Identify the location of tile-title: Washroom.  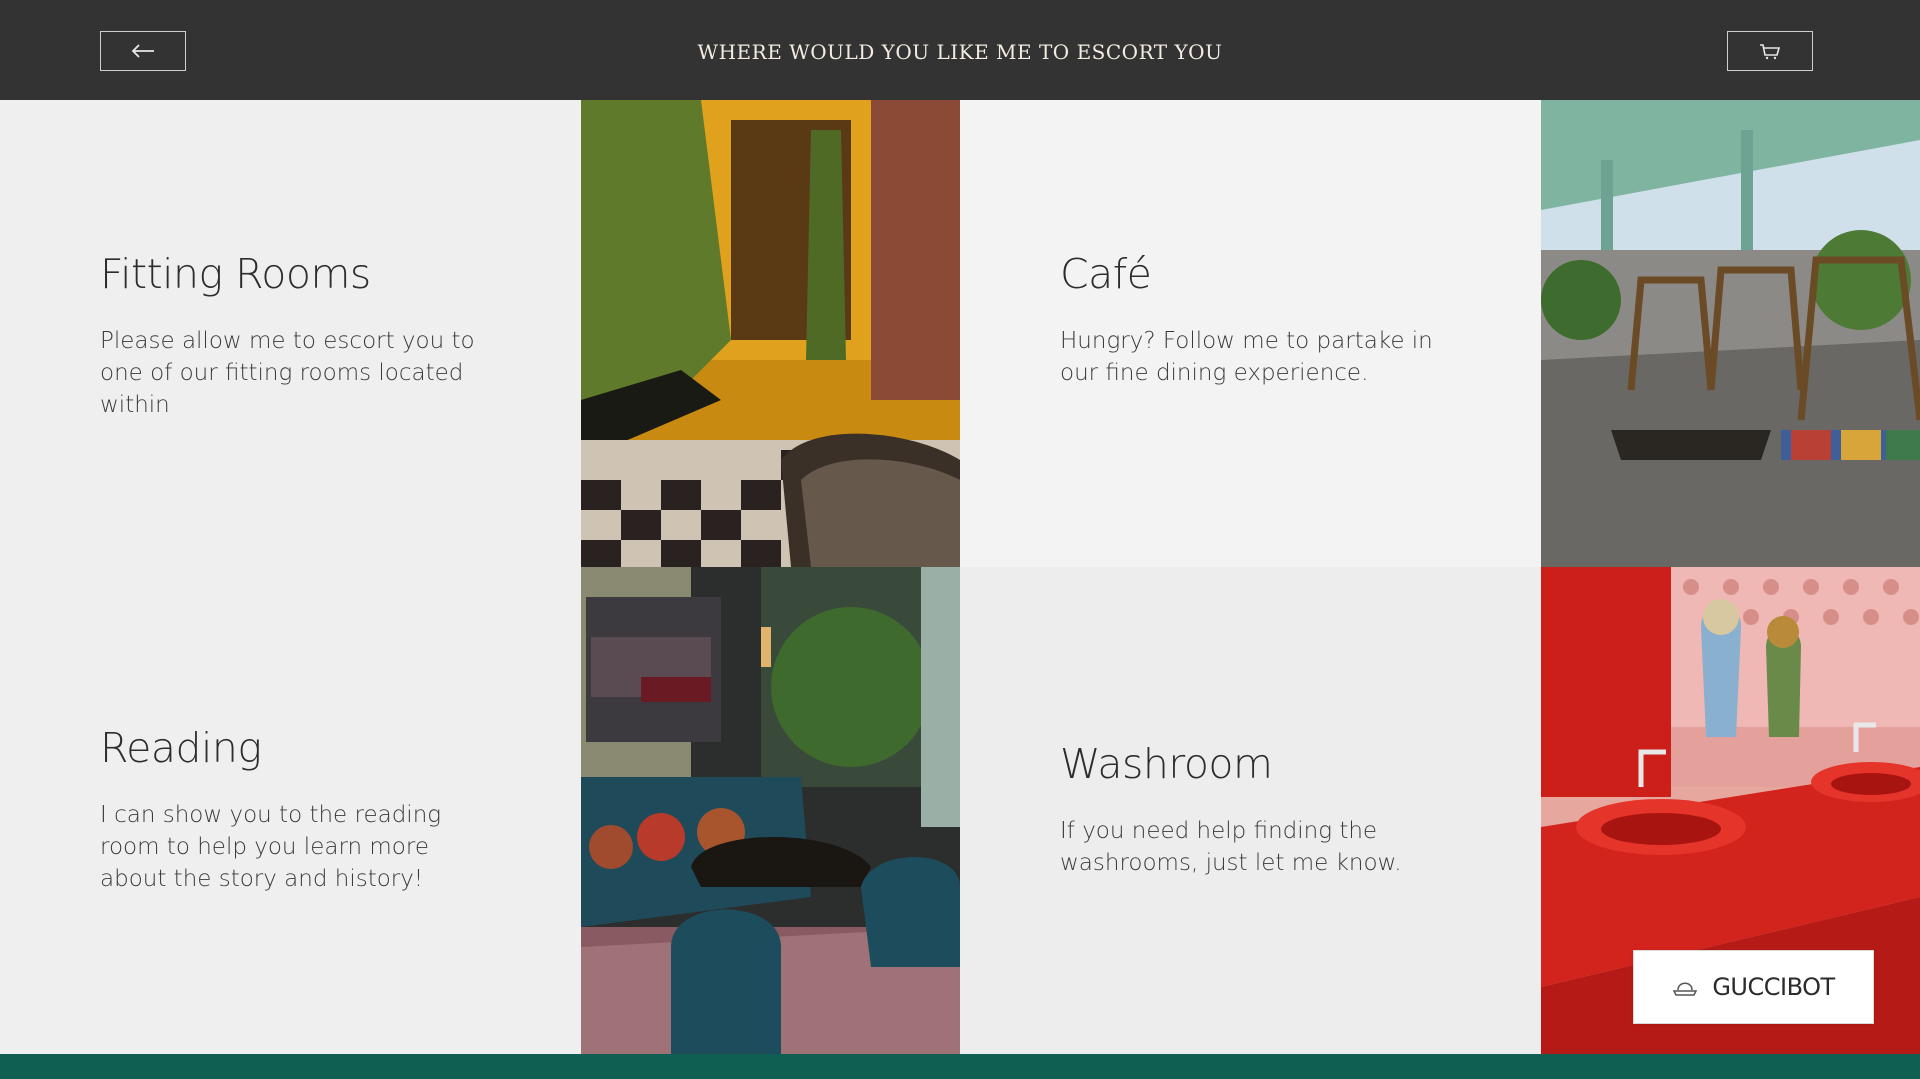
(1166, 764).